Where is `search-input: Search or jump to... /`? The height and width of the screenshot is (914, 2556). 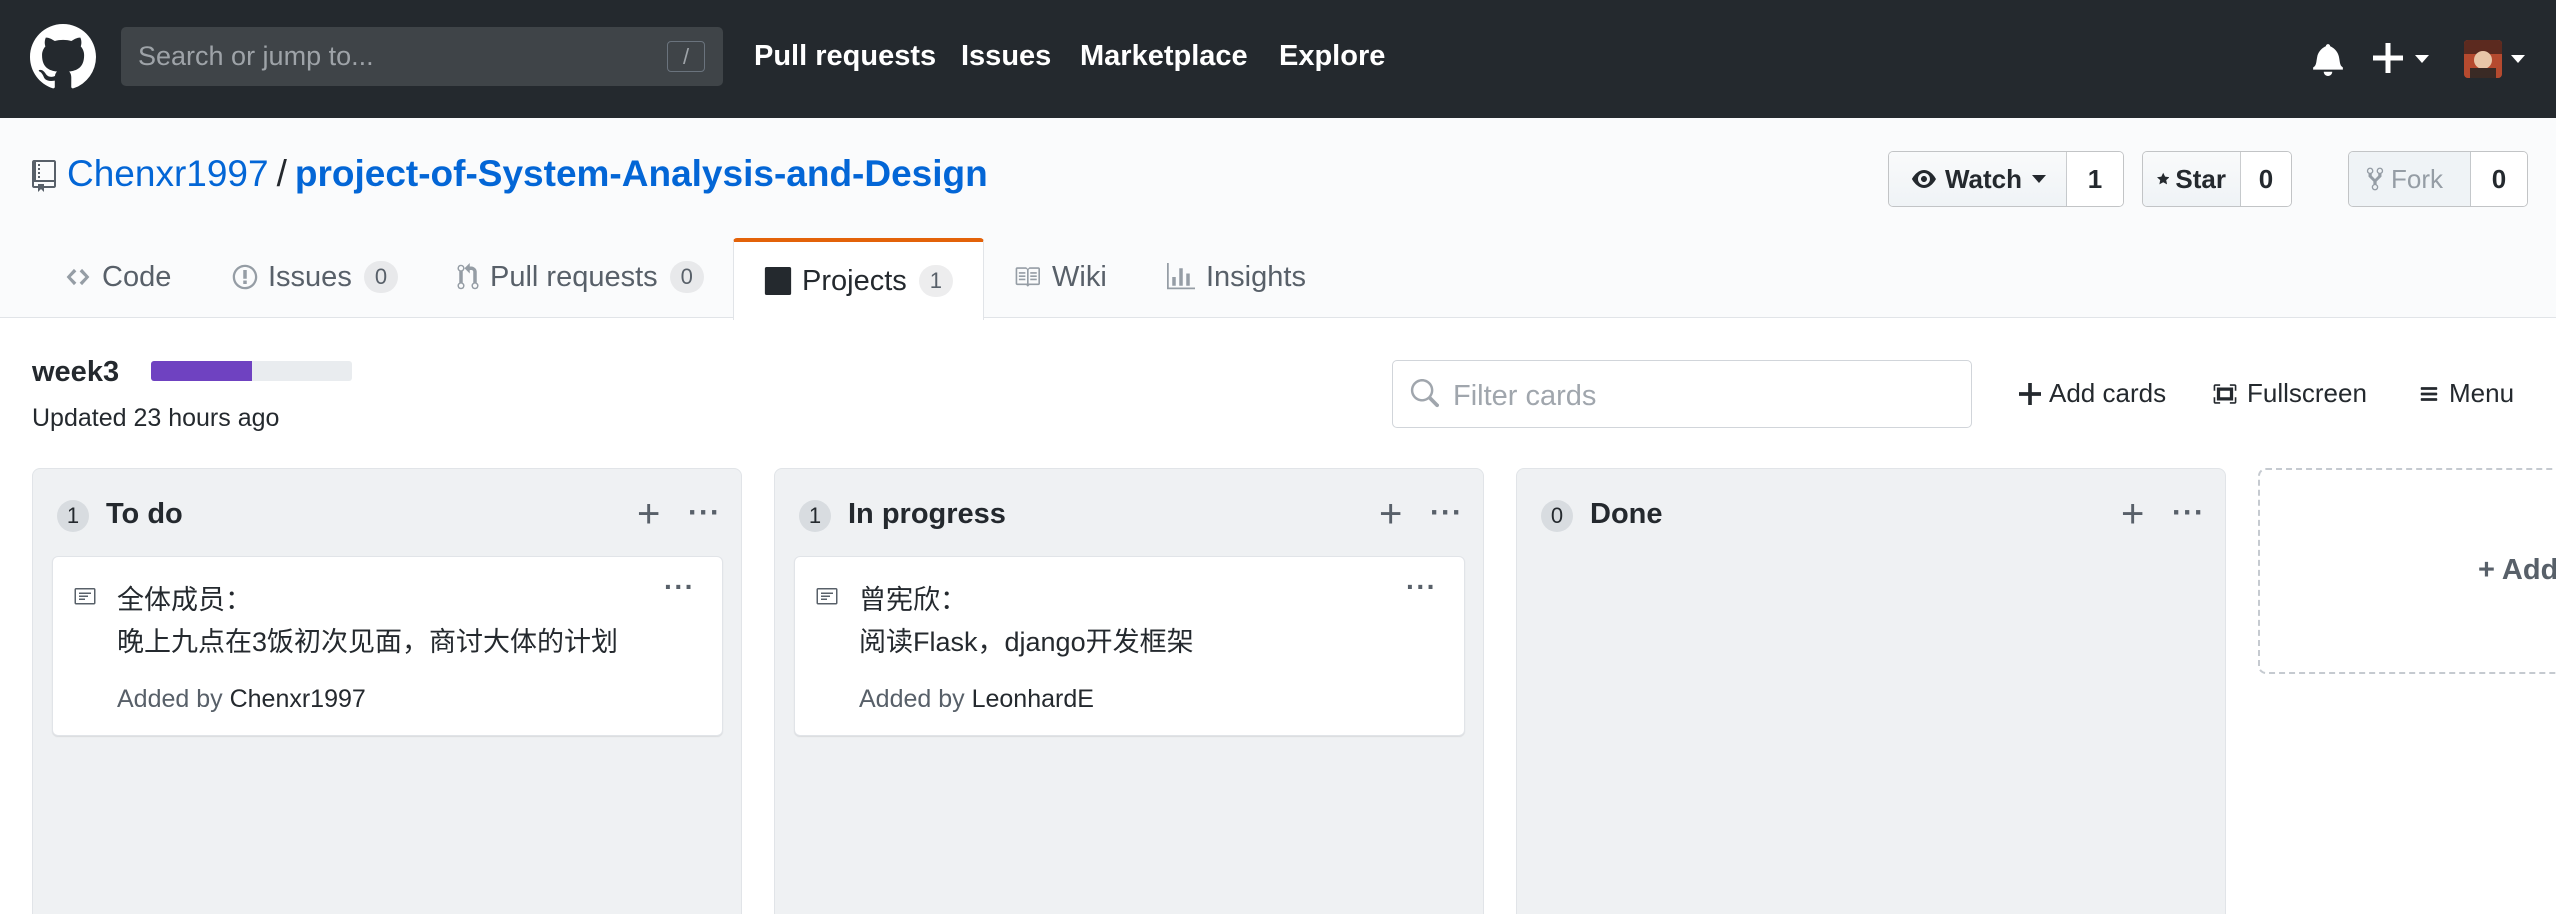
search-input: Search or jump to... / is located at coordinates (422, 56).